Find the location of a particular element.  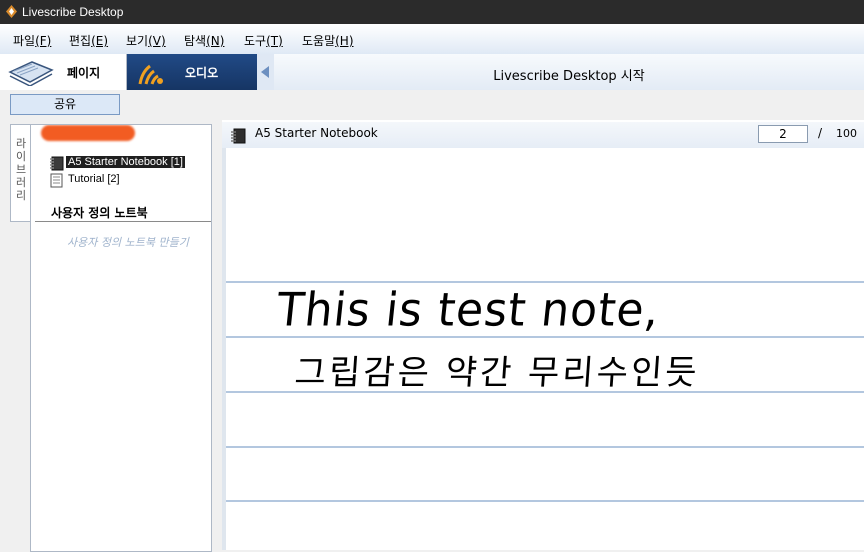

pages-stack-icon is located at coordinates (31, 73).